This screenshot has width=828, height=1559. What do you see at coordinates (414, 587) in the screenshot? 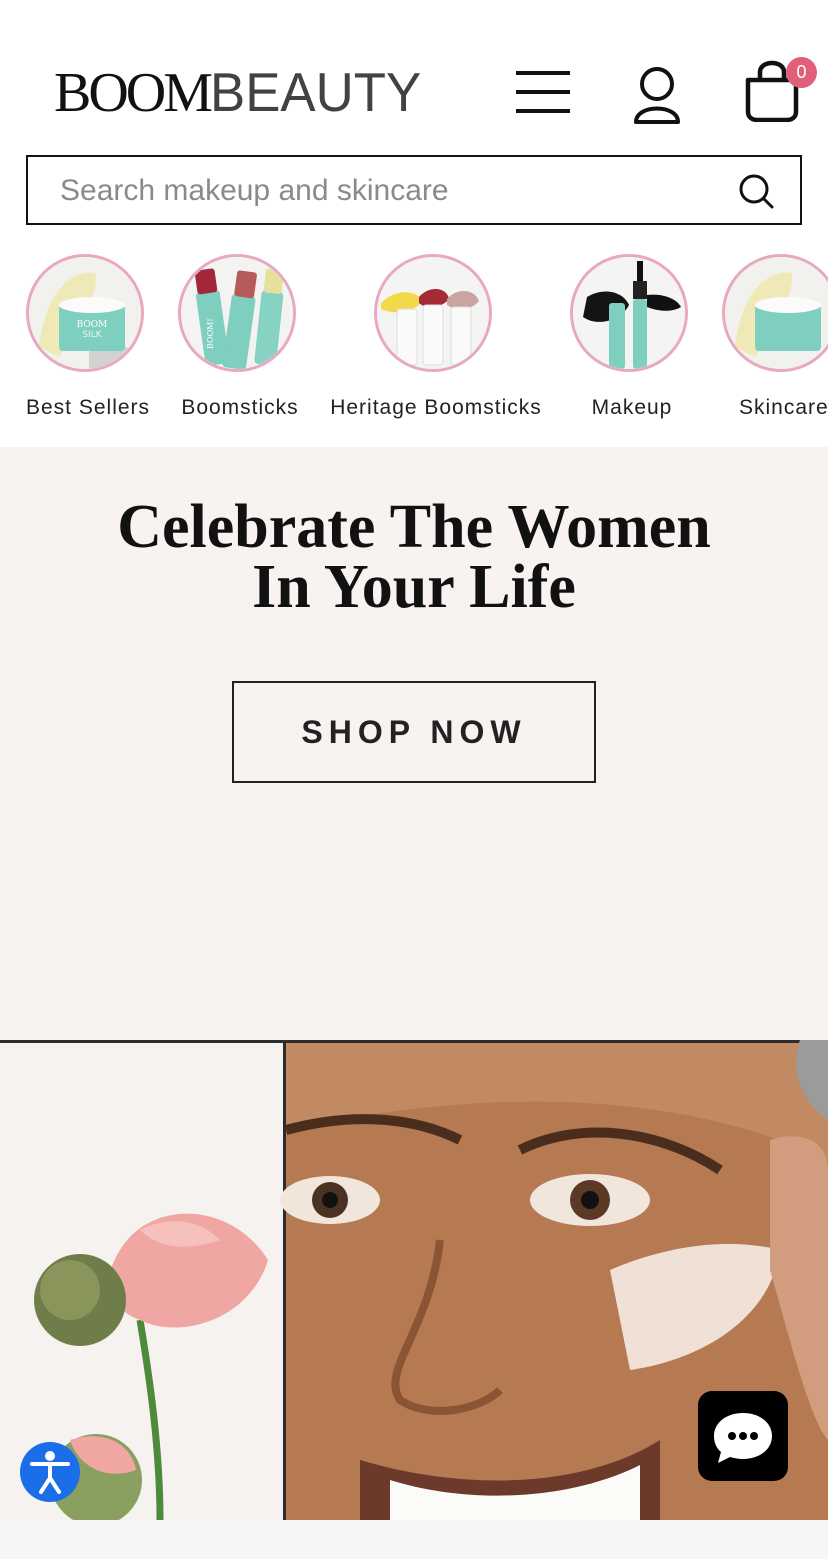
I see `hero-title-line-2: In Your Life` at bounding box center [414, 587].